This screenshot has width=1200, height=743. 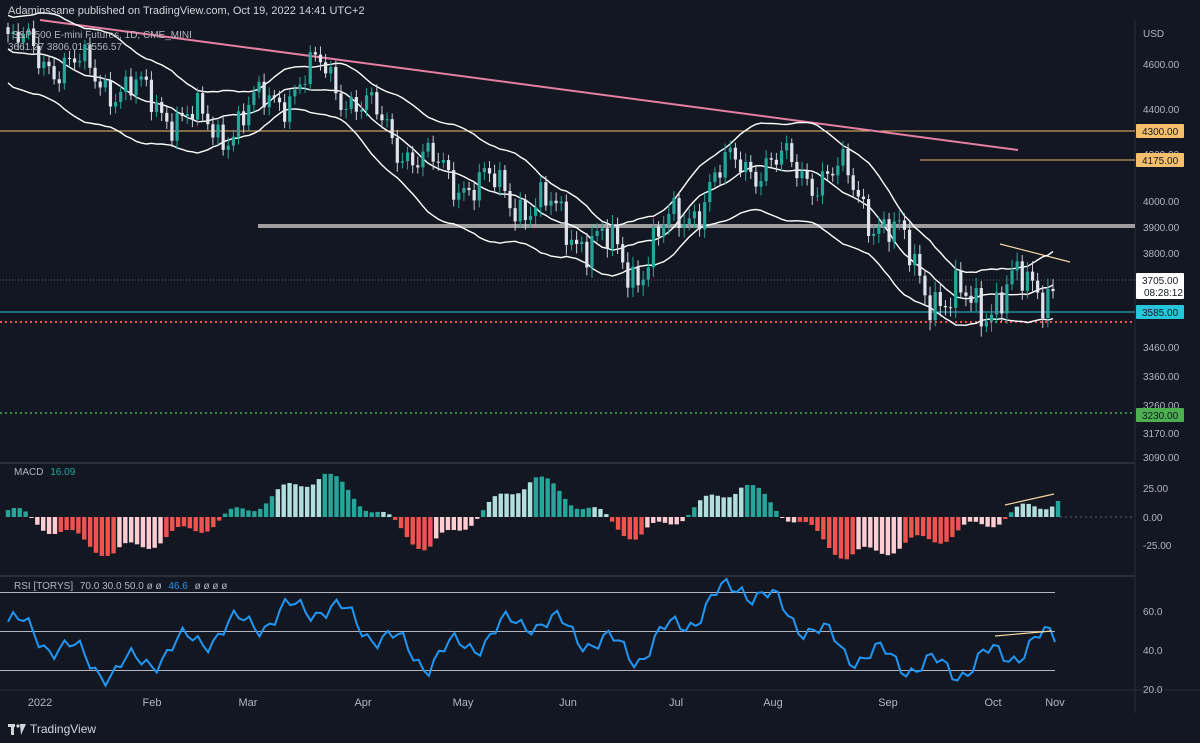 I want to click on price-tick-label: 3170.00, so click(x=1161, y=434).